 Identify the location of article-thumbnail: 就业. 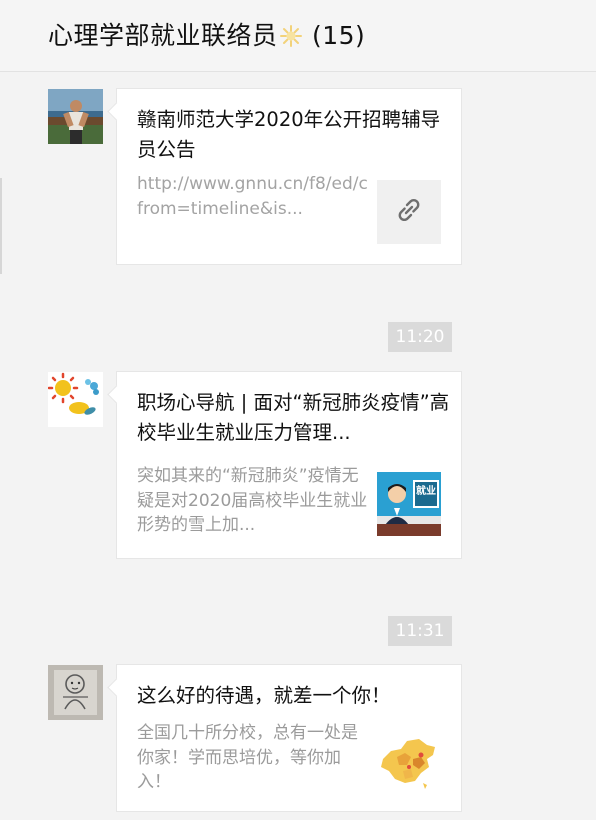
(409, 504).